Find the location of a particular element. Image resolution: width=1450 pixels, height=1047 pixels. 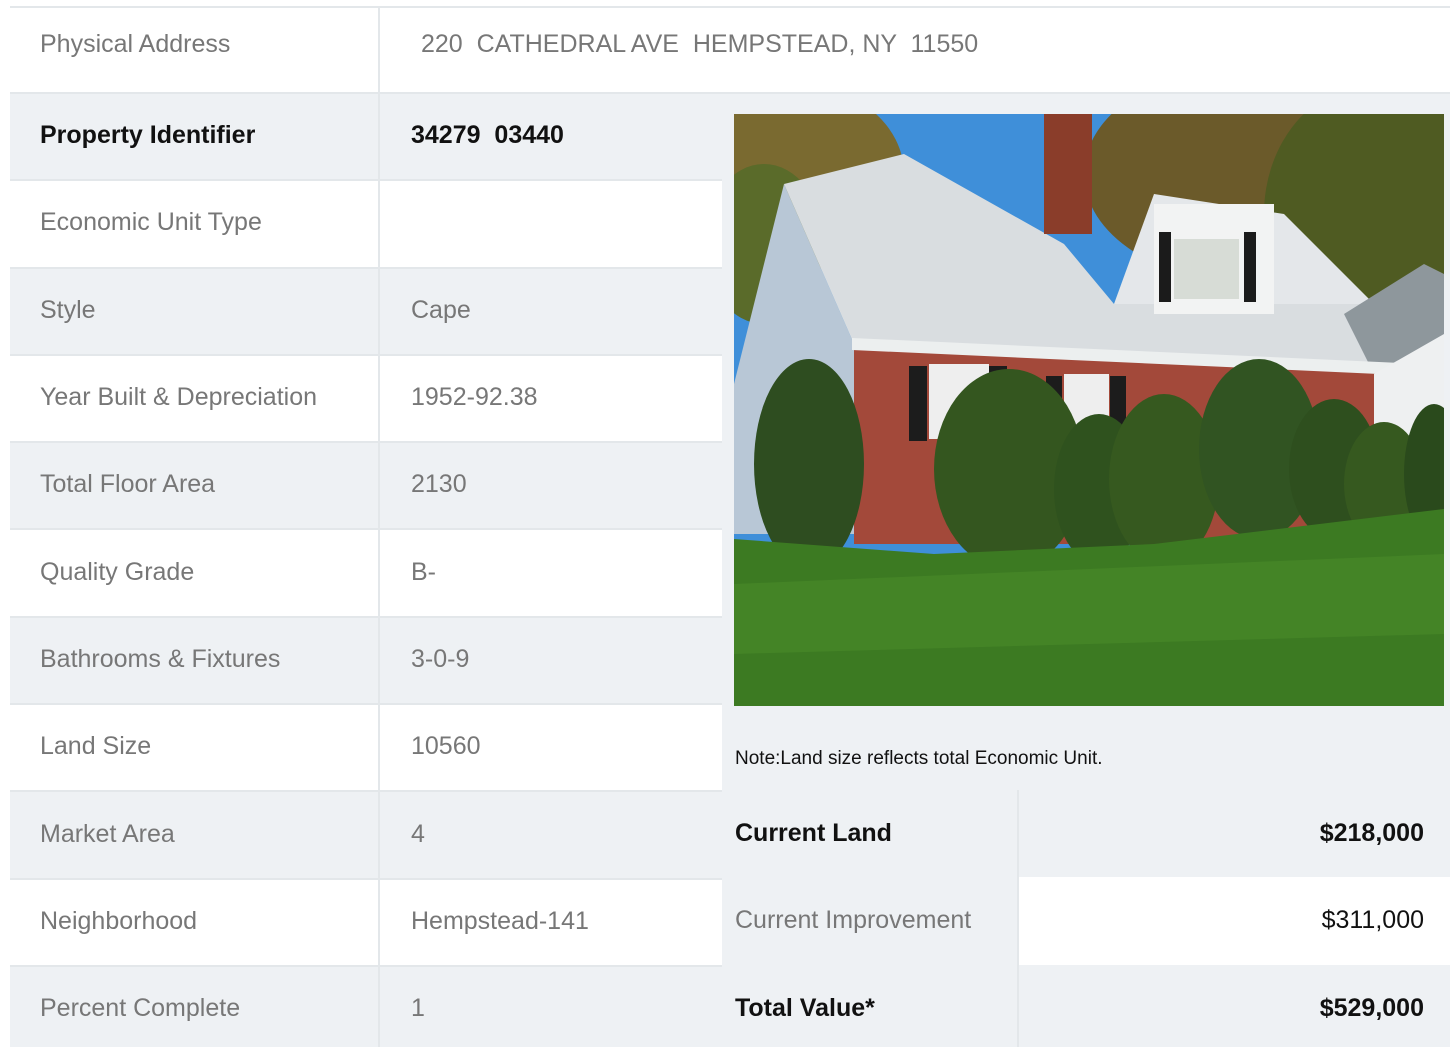

detail-row-neighborhood: Neighborhood Hempstead-141 is located at coordinates (366, 923).